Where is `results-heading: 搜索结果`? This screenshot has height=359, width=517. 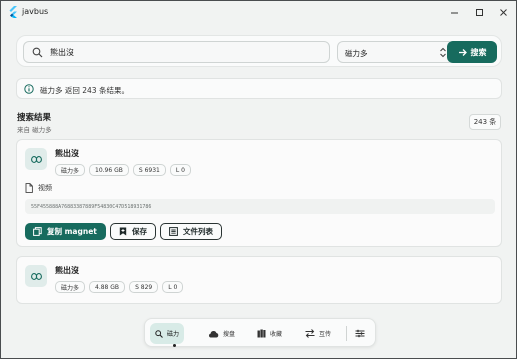 results-heading: 搜索结果 is located at coordinates (34, 118).